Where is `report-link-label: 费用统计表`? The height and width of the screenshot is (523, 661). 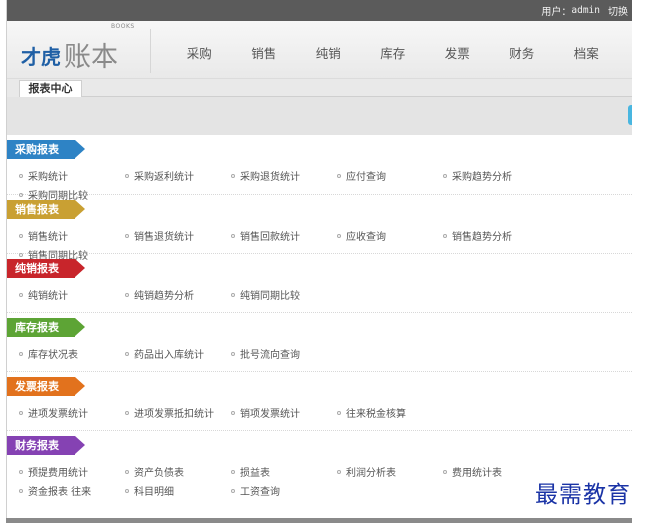 report-link-label: 费用统计表 is located at coordinates (477, 473).